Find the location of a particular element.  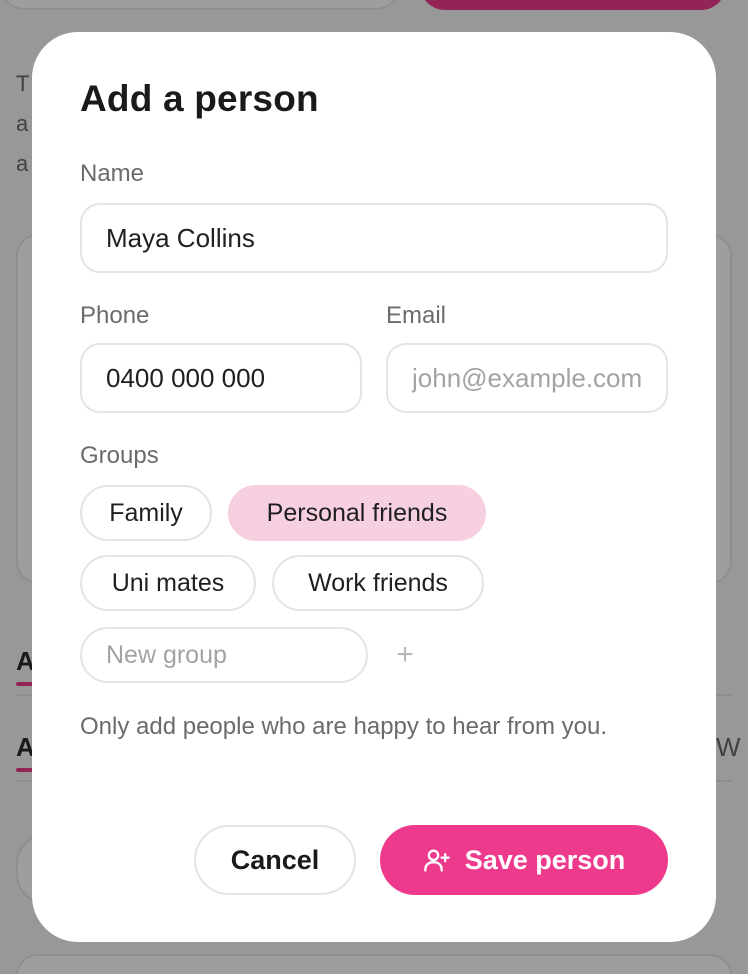

group-chip-work-friends: Work friends is located at coordinates (378, 583).